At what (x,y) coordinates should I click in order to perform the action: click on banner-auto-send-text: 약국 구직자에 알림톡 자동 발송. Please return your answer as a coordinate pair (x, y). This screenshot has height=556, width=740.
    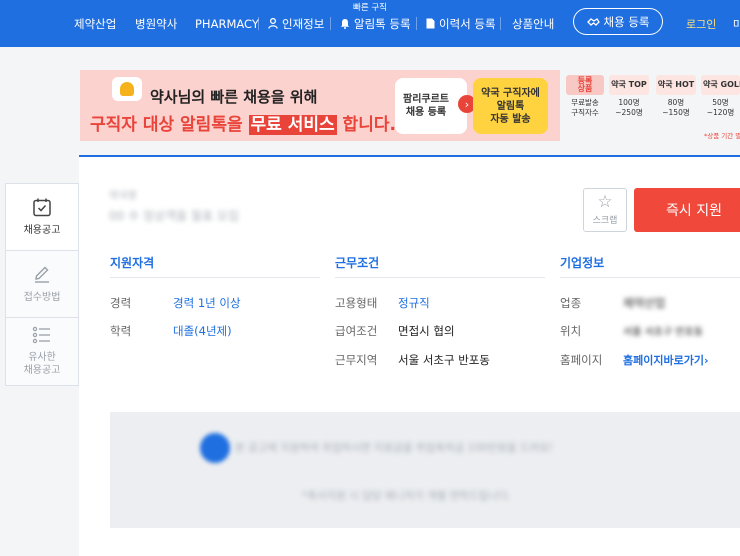
    Looking at the image, I should click on (510, 106).